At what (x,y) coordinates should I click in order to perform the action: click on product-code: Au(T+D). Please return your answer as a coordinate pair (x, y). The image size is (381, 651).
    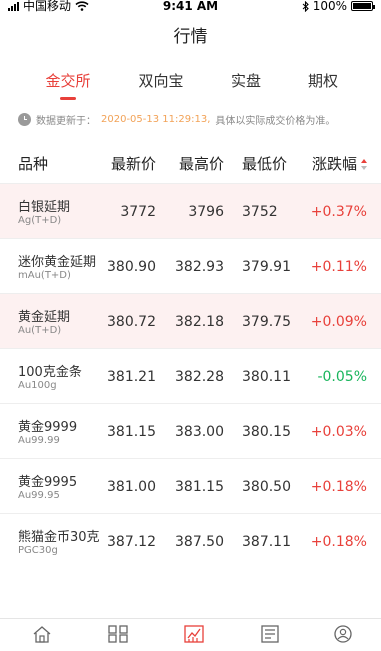
    Looking at the image, I should click on (40, 330).